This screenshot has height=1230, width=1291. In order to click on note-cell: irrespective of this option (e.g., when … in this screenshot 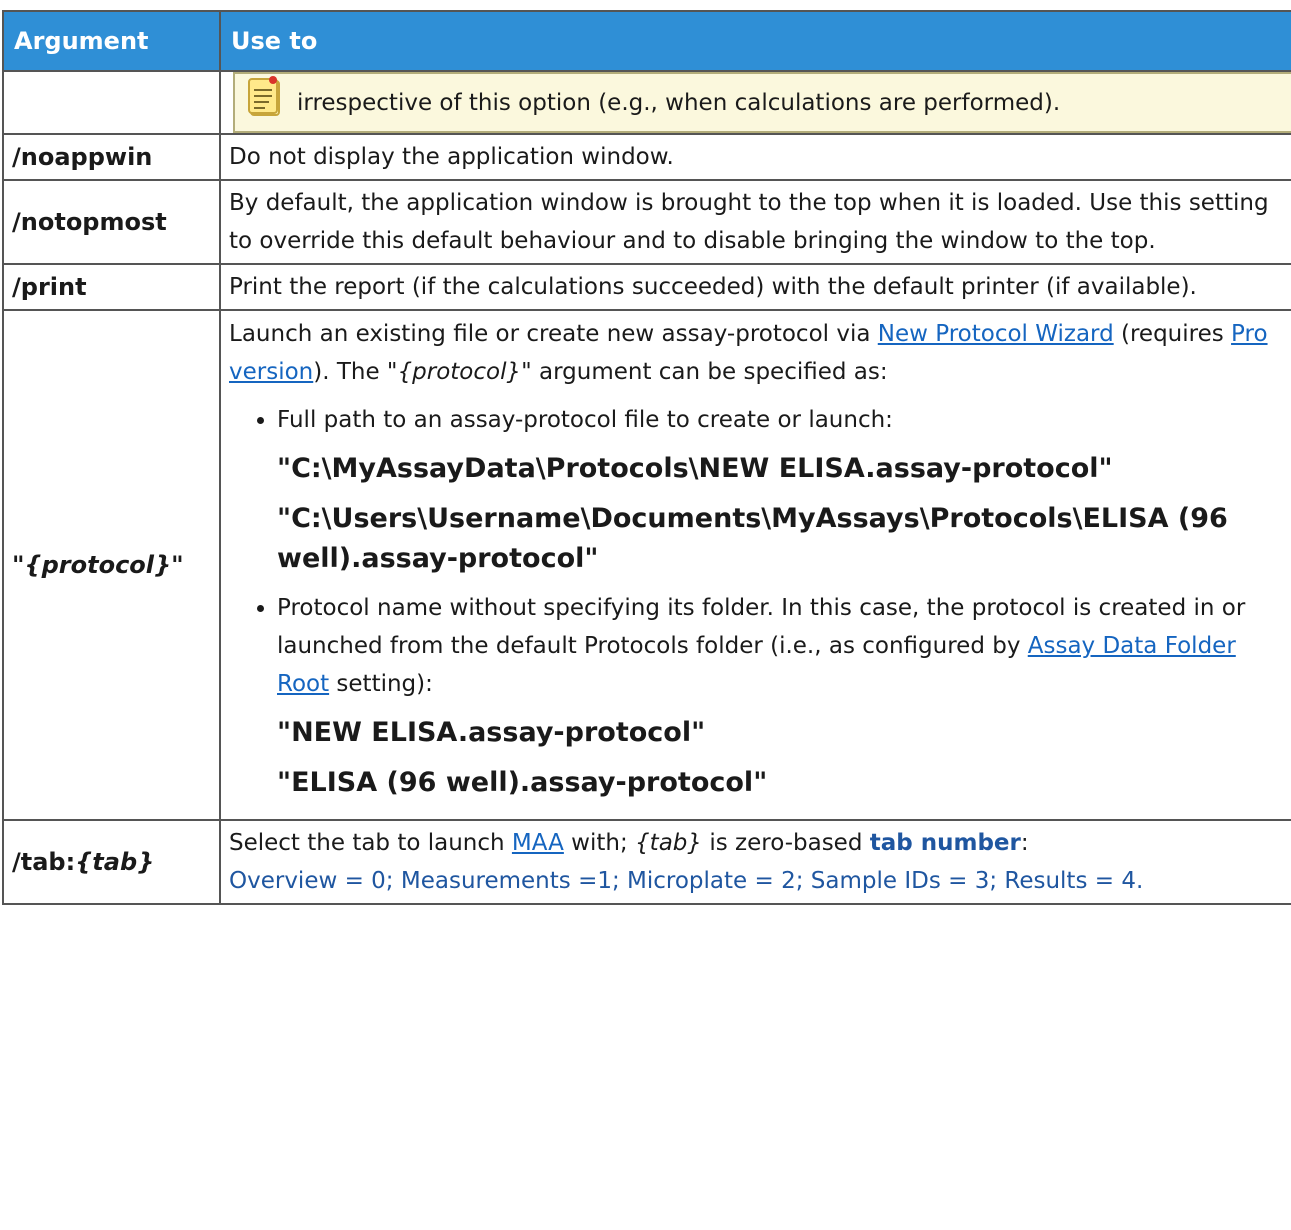, I will do `click(755, 102)`.